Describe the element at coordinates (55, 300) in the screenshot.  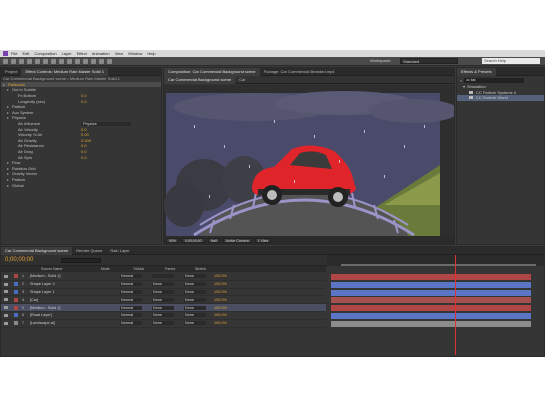
I see `layer-name: [Car]` at that location.